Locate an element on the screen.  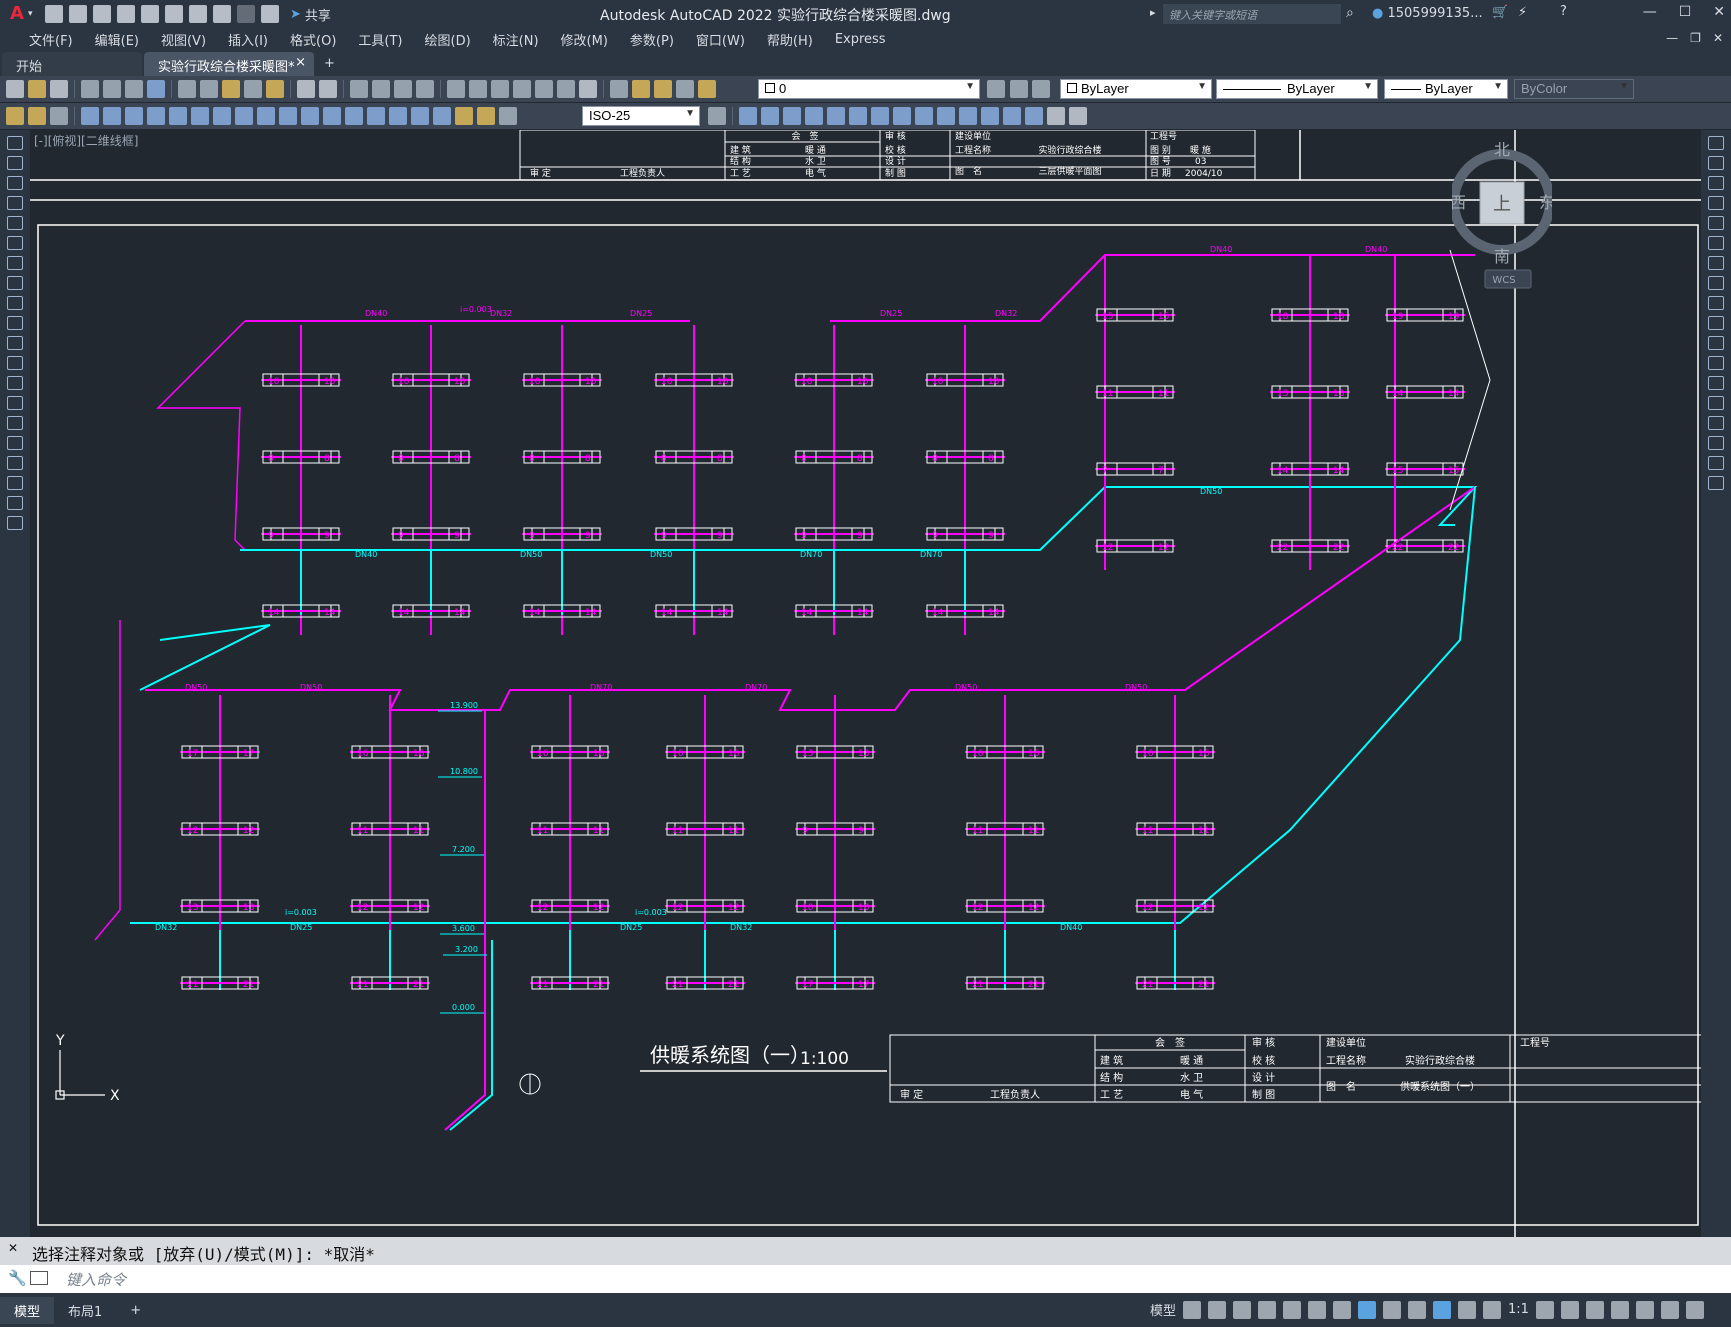
menu-tools: 工具(T) is located at coordinates (380, 39).